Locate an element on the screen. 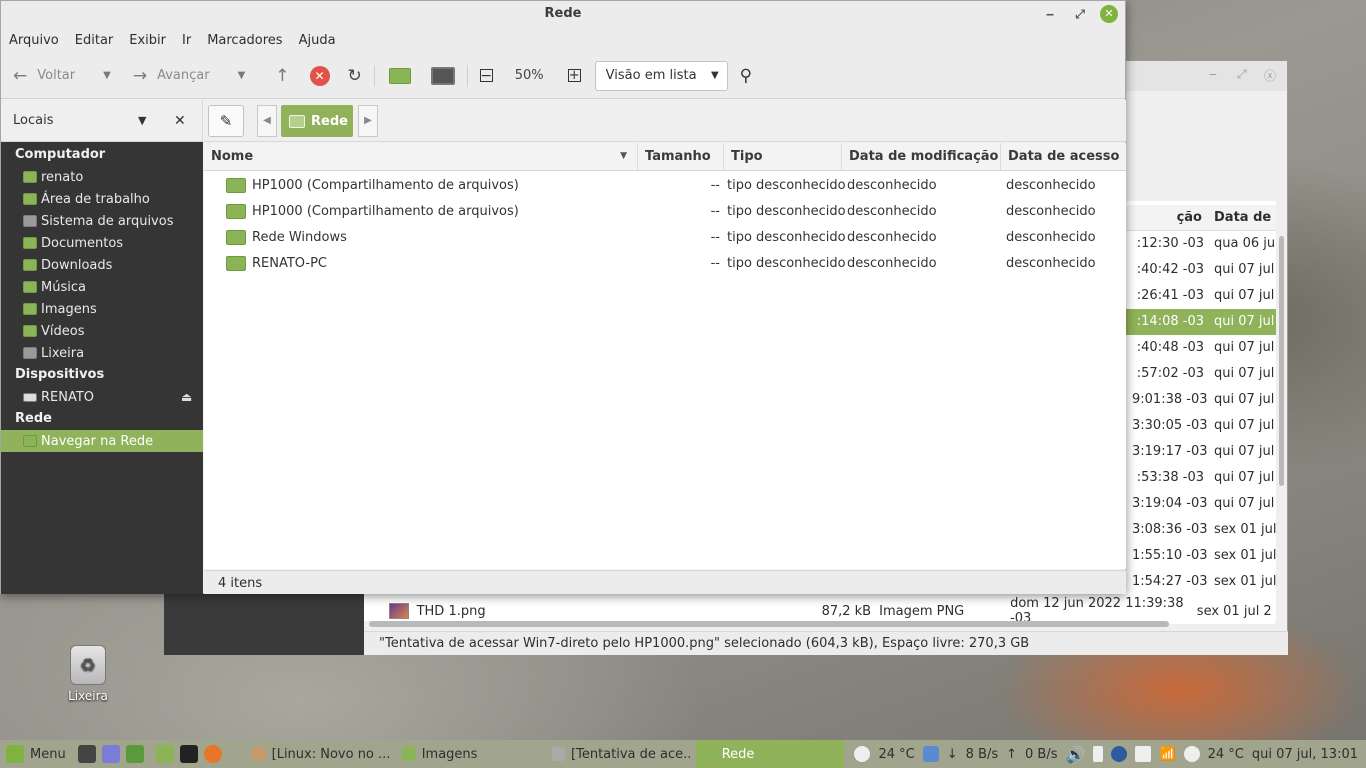 This screenshot has width=1366, height=768. window-titlebar: Rede ‒ ⤢ ✕ is located at coordinates (563, 14).